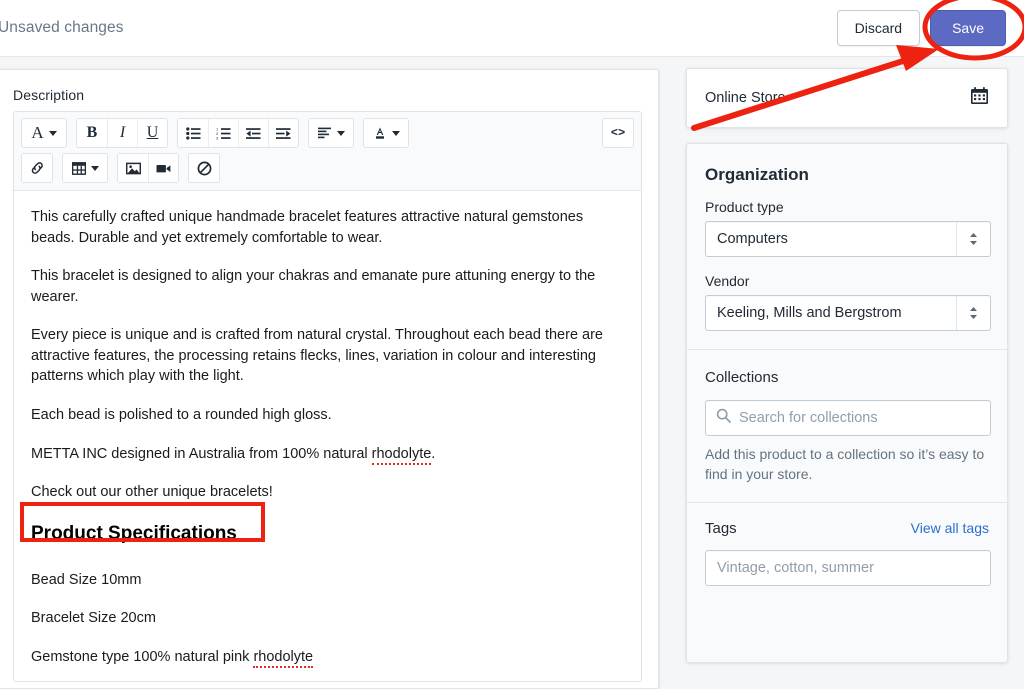 This screenshot has height=689, width=1024. What do you see at coordinates (723, 418) in the screenshot?
I see `search-icon` at bounding box center [723, 418].